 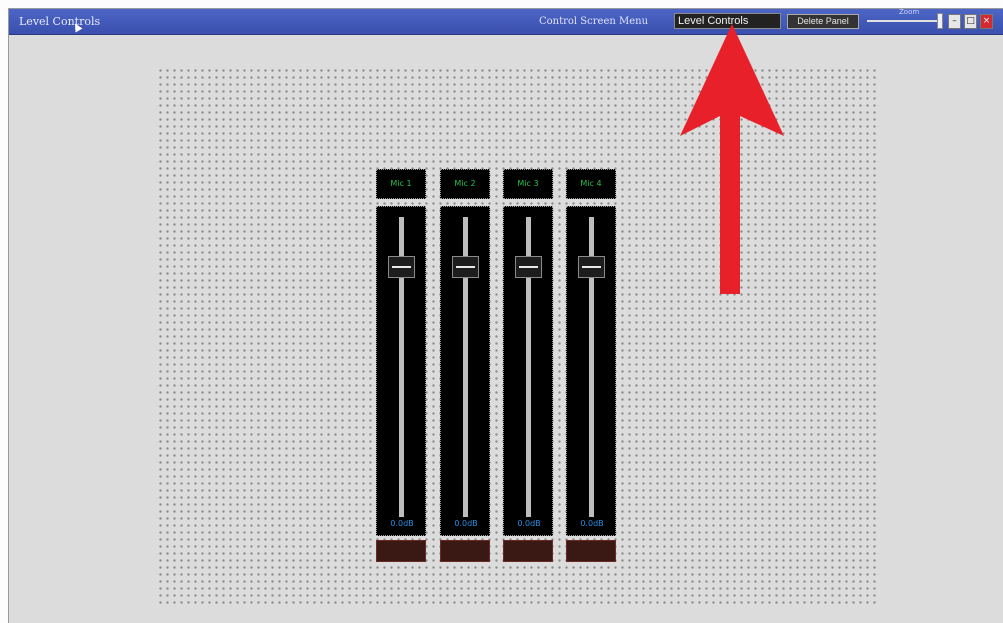 I want to click on control-screen-menu-label: Control Screen Menu, so click(x=594, y=21).